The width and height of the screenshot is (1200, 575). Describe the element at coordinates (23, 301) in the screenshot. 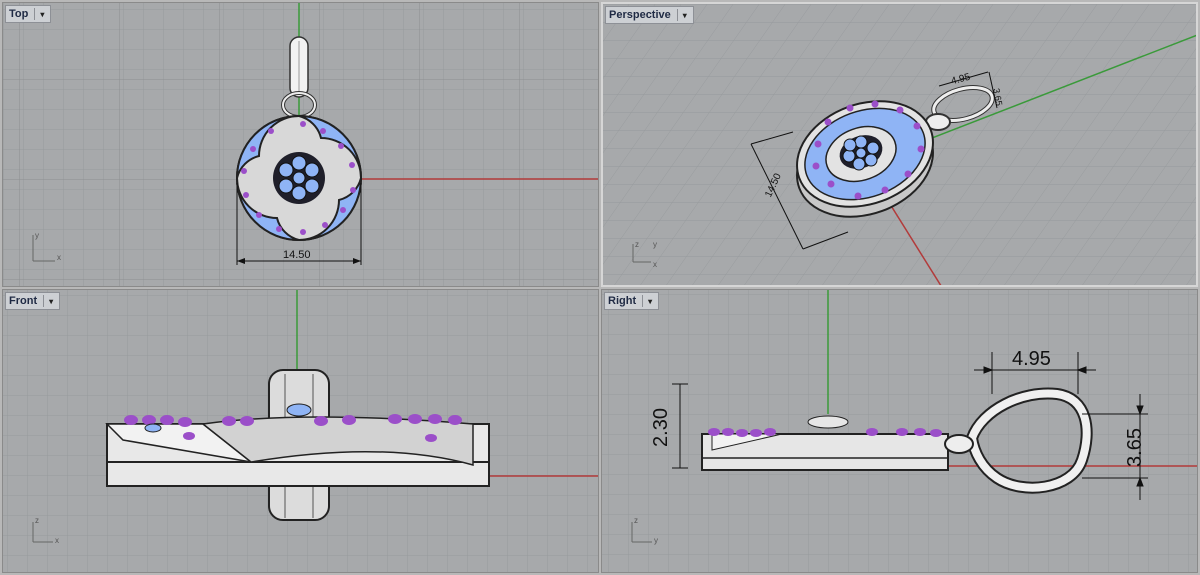

I see `viewport-title-front-text: Front` at that location.